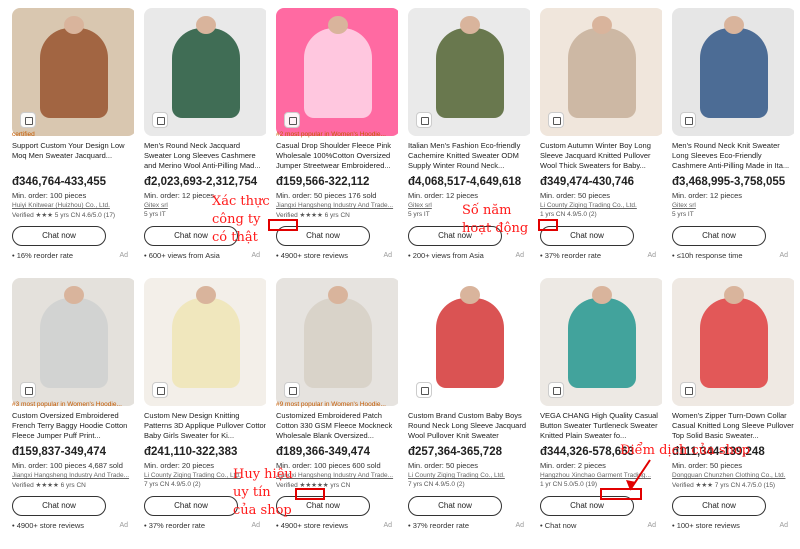  I want to click on annotation-arrow, so click(638, 475).